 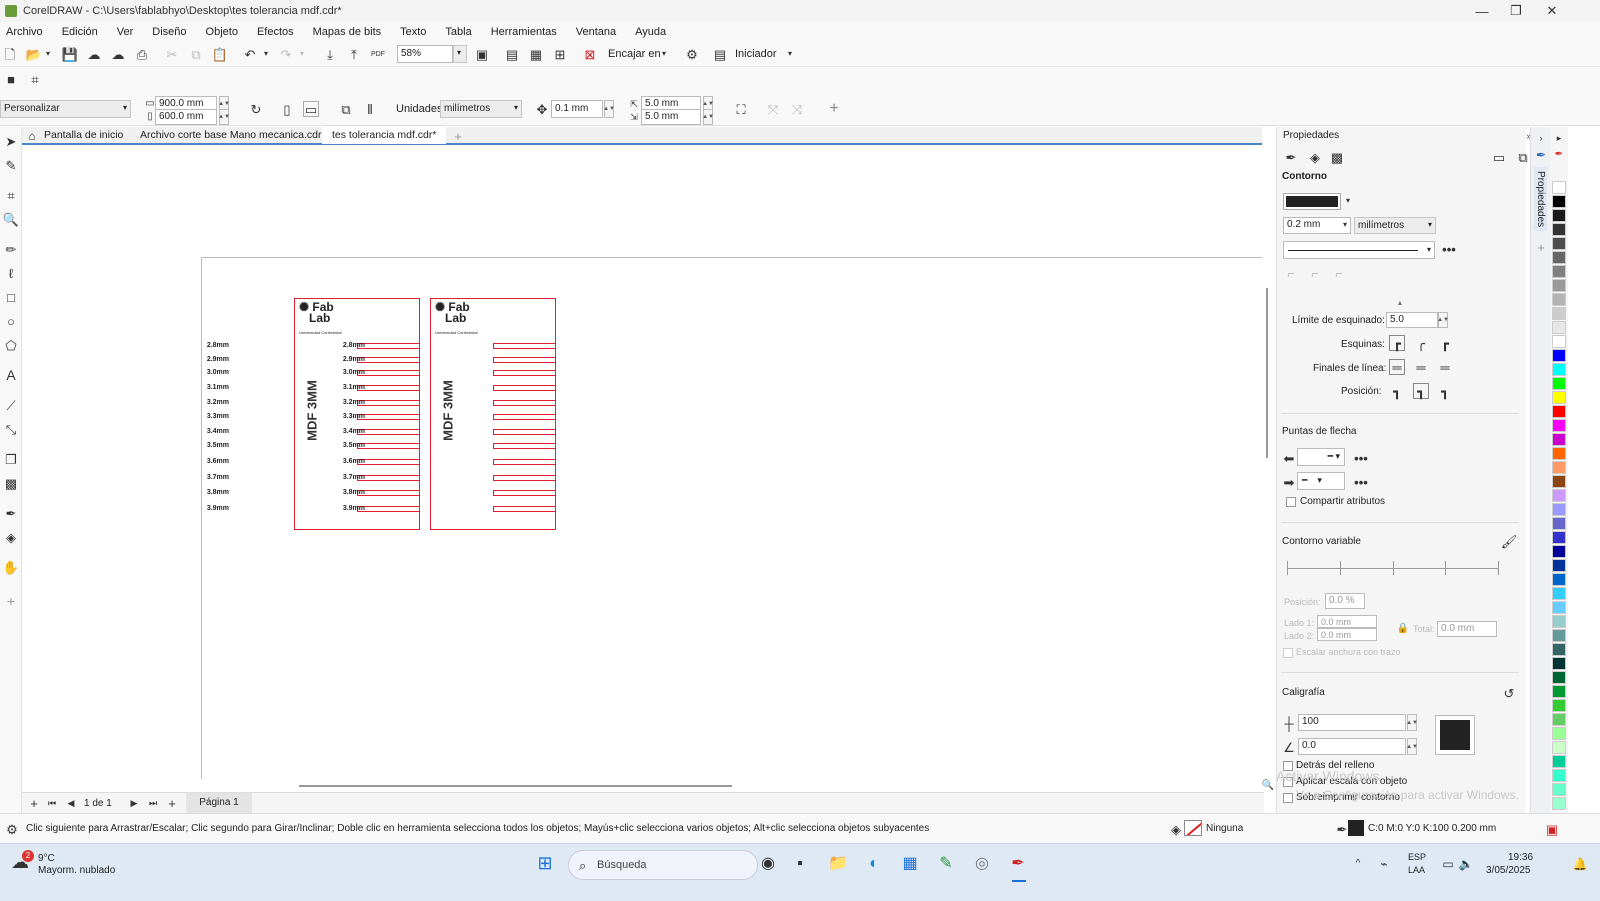 What do you see at coordinates (609, 109) in the screenshot?
I see `nudge-stepper: ▲▼` at bounding box center [609, 109].